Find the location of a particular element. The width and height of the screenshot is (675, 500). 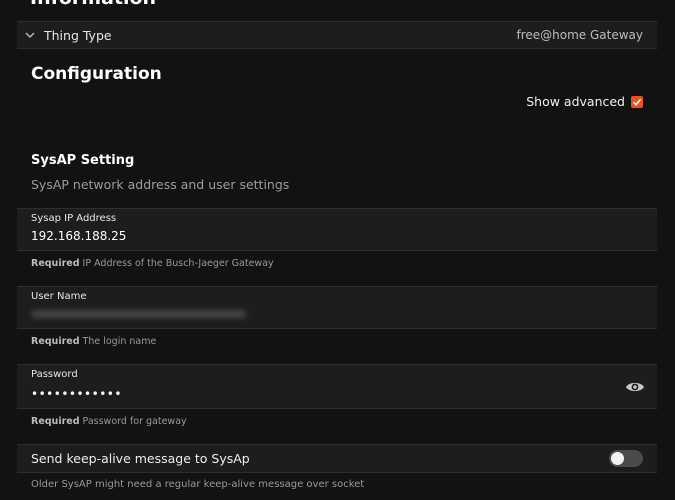

sysap-ip-field: Sysap IP Address is located at coordinates (337, 229).